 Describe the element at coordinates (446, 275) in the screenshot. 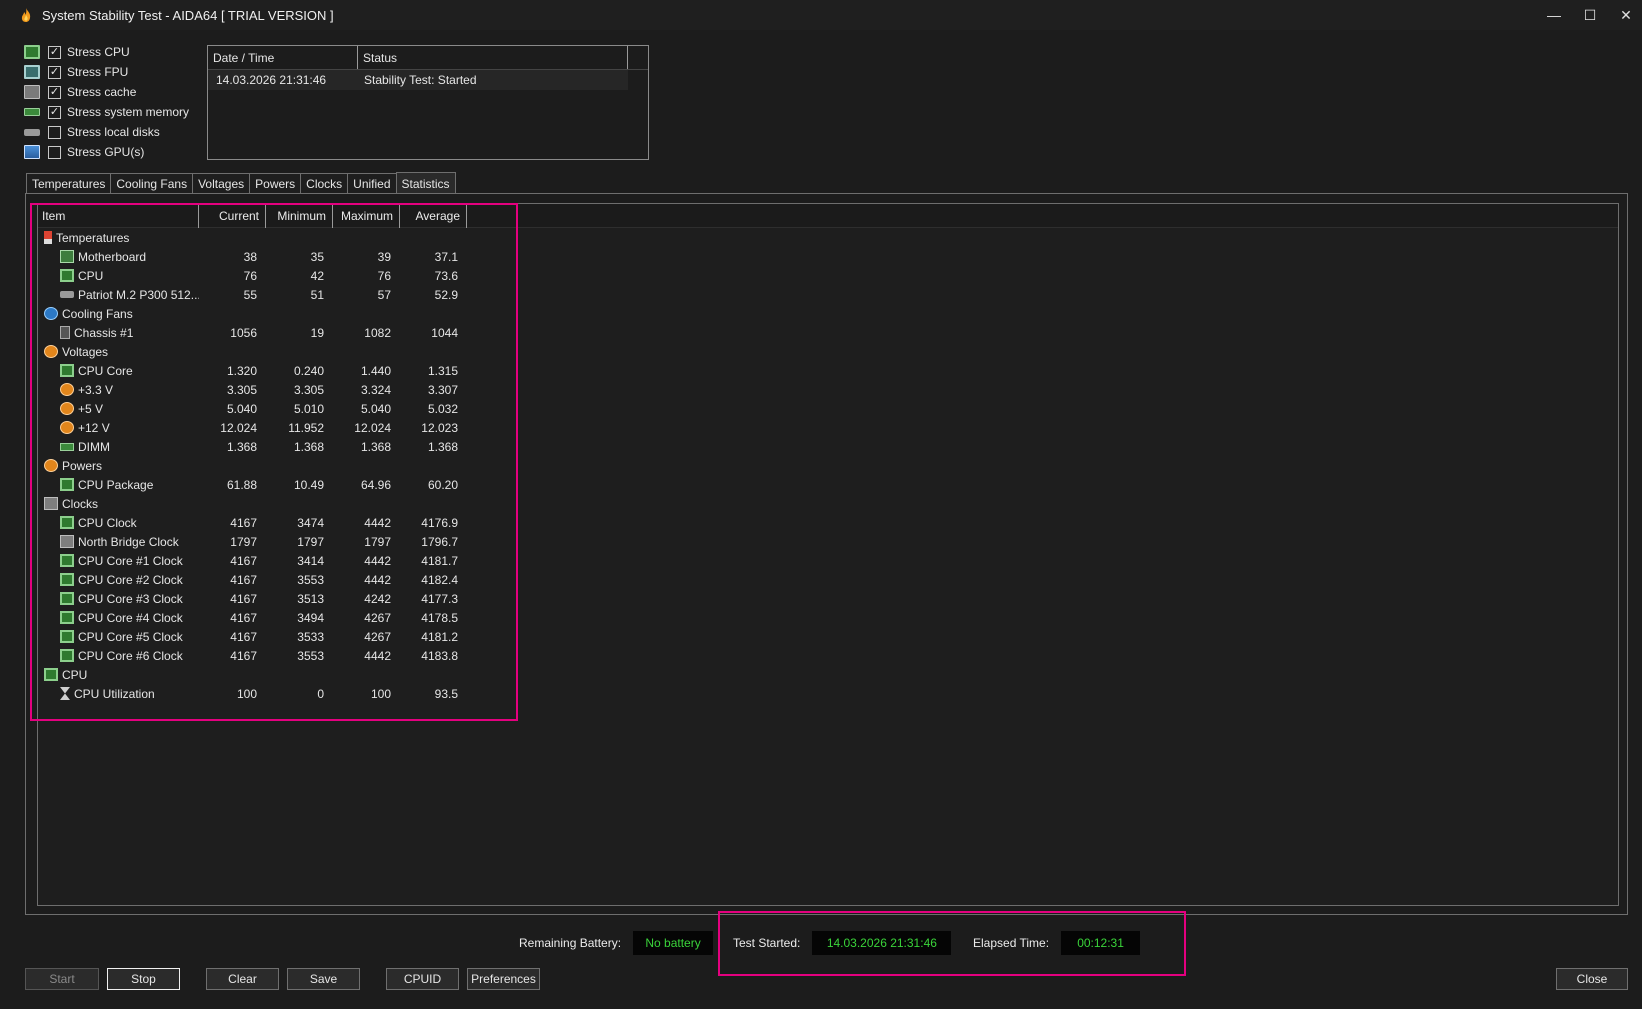

I see `average-value: 73.6` at that location.